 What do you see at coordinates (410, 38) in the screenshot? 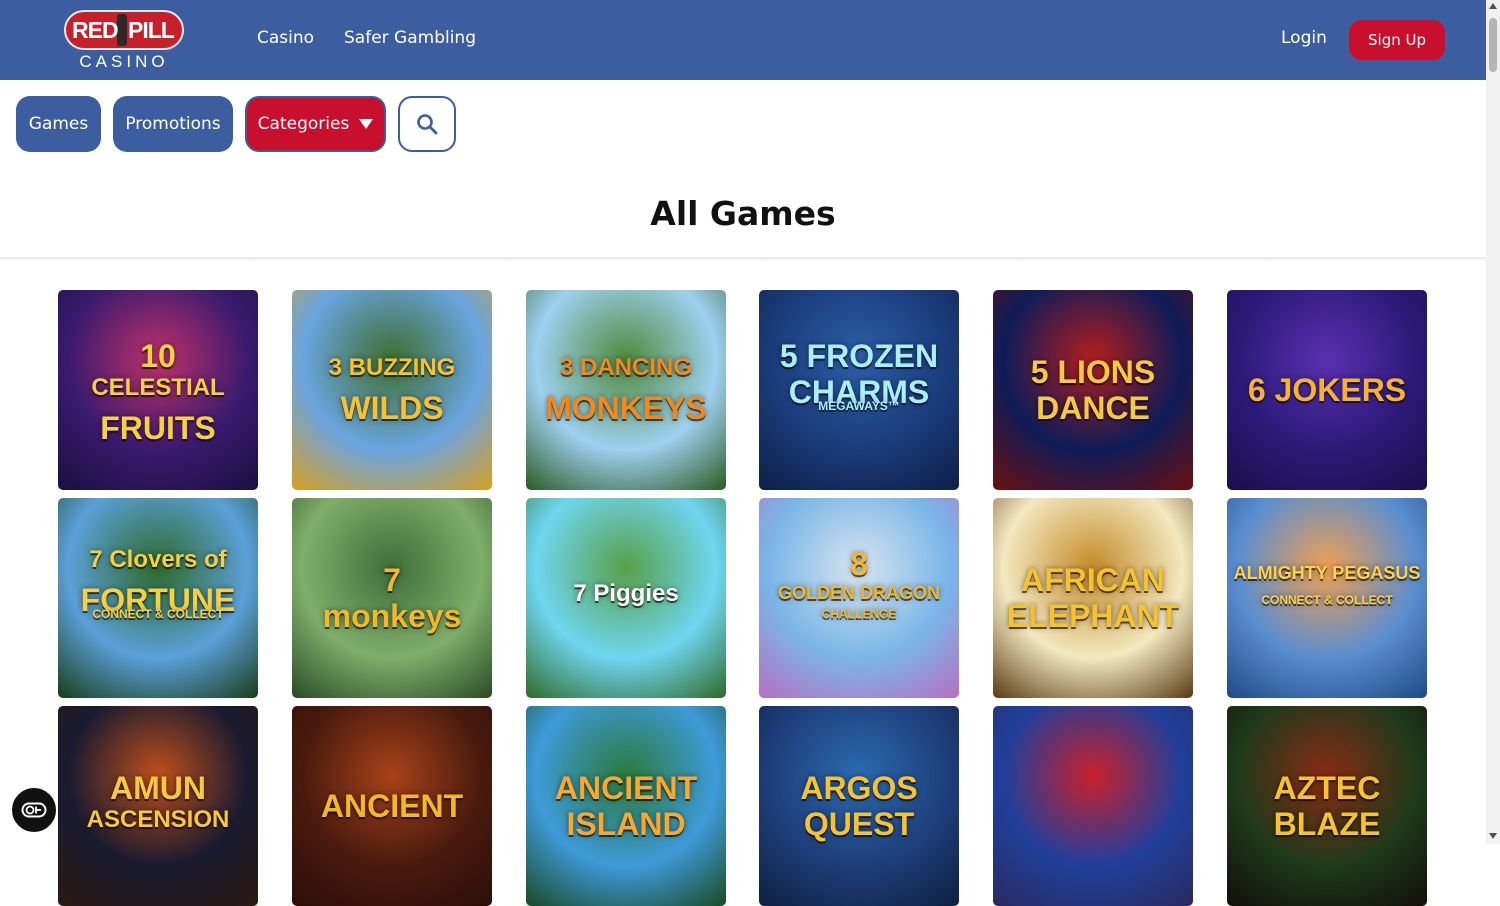
I see `nav-link-safer-gambling: Safer Gambling` at bounding box center [410, 38].